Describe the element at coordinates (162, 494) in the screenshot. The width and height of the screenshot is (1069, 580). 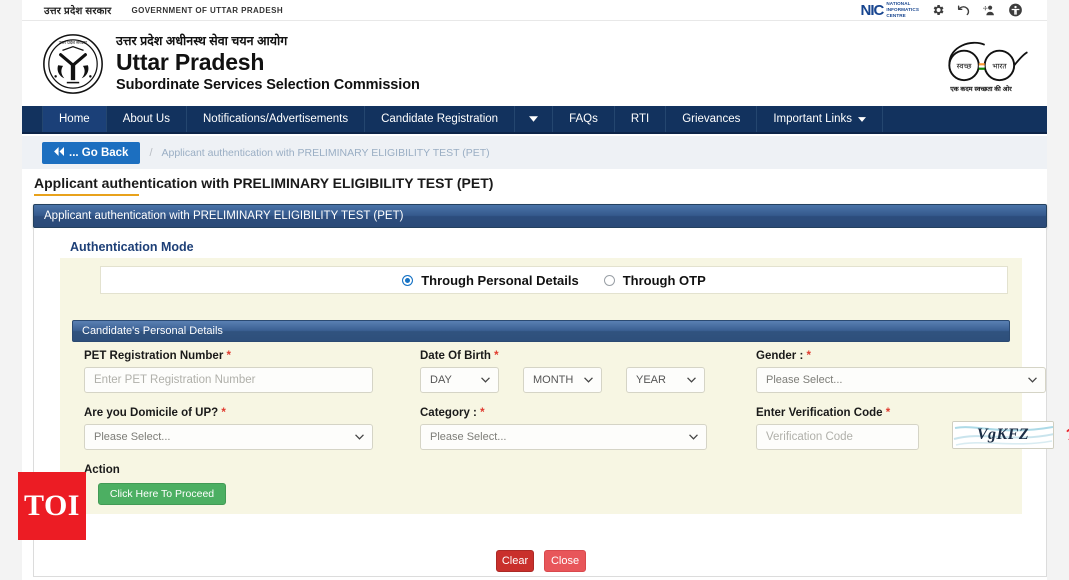
I see `click-here-to-proceed-button: Click Here To Proceed` at that location.